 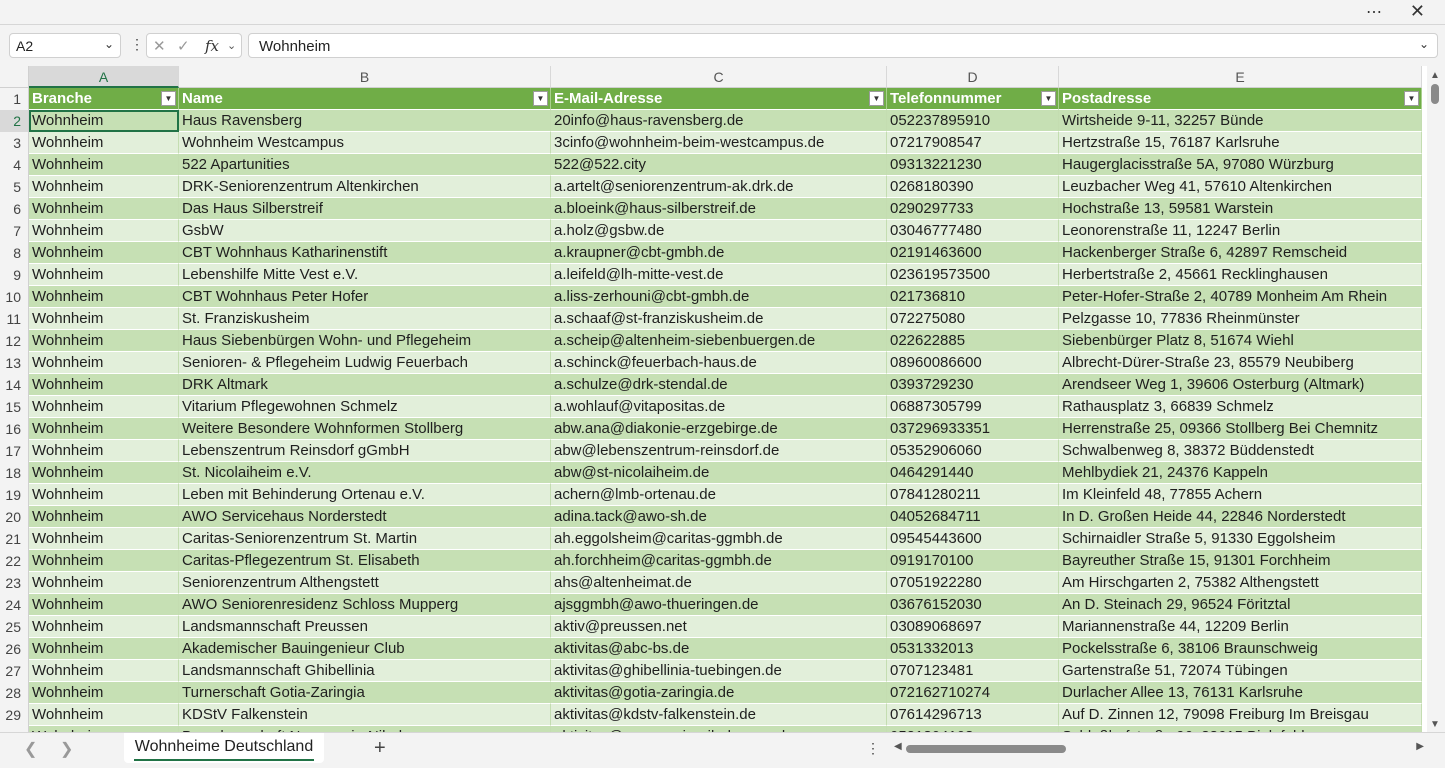 What do you see at coordinates (1240, 143) in the screenshot?
I see `cell-postadresse: Hertzstraße 15, 76187 Karlsruhe` at bounding box center [1240, 143].